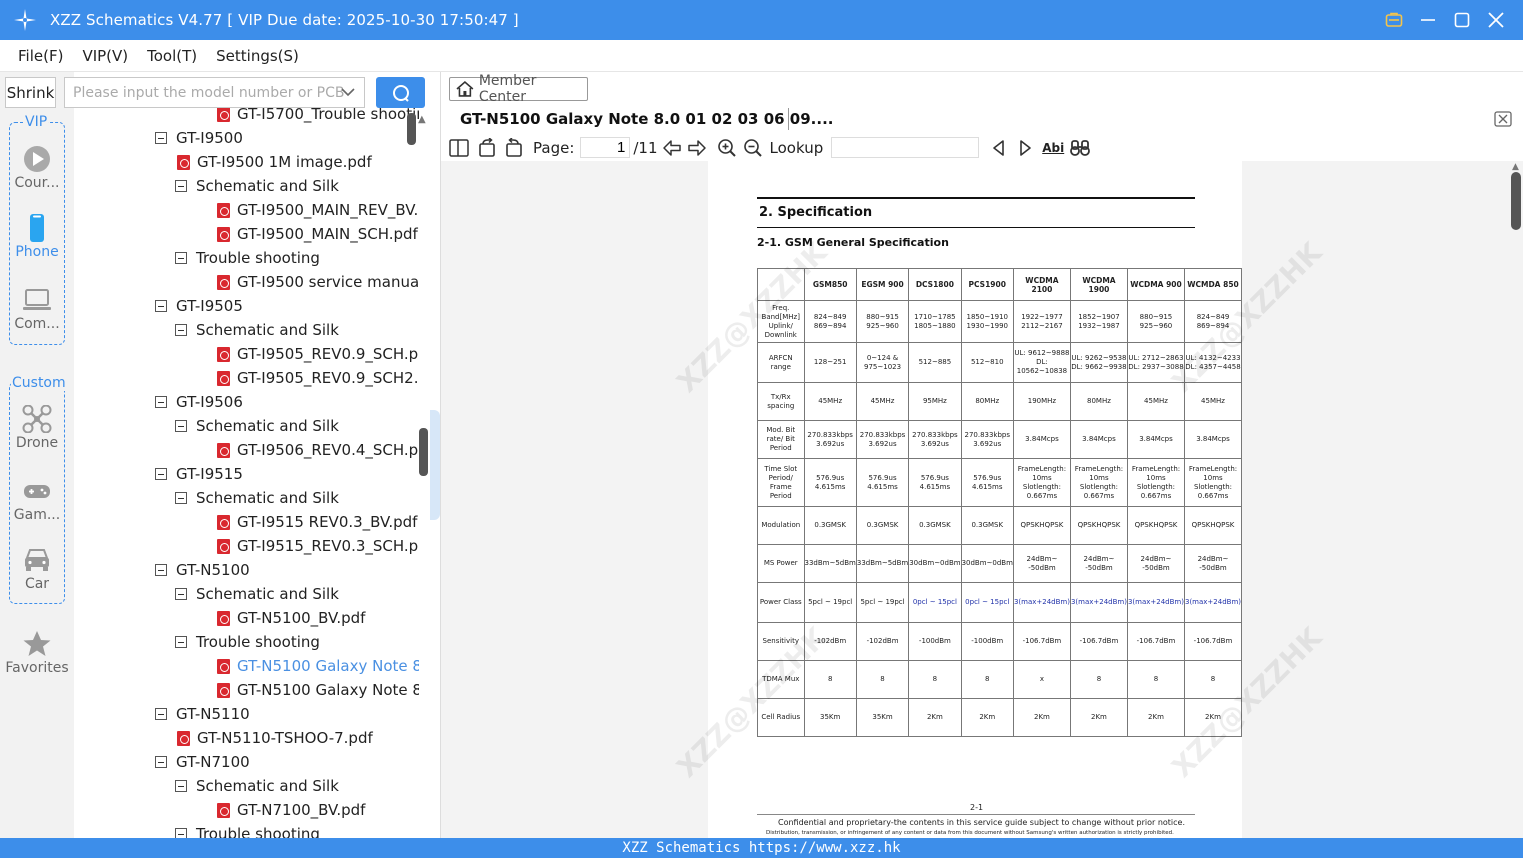 The width and height of the screenshot is (1523, 858). Describe the element at coordinates (435, 465) in the screenshot. I see `collapse-panel-tab` at that location.